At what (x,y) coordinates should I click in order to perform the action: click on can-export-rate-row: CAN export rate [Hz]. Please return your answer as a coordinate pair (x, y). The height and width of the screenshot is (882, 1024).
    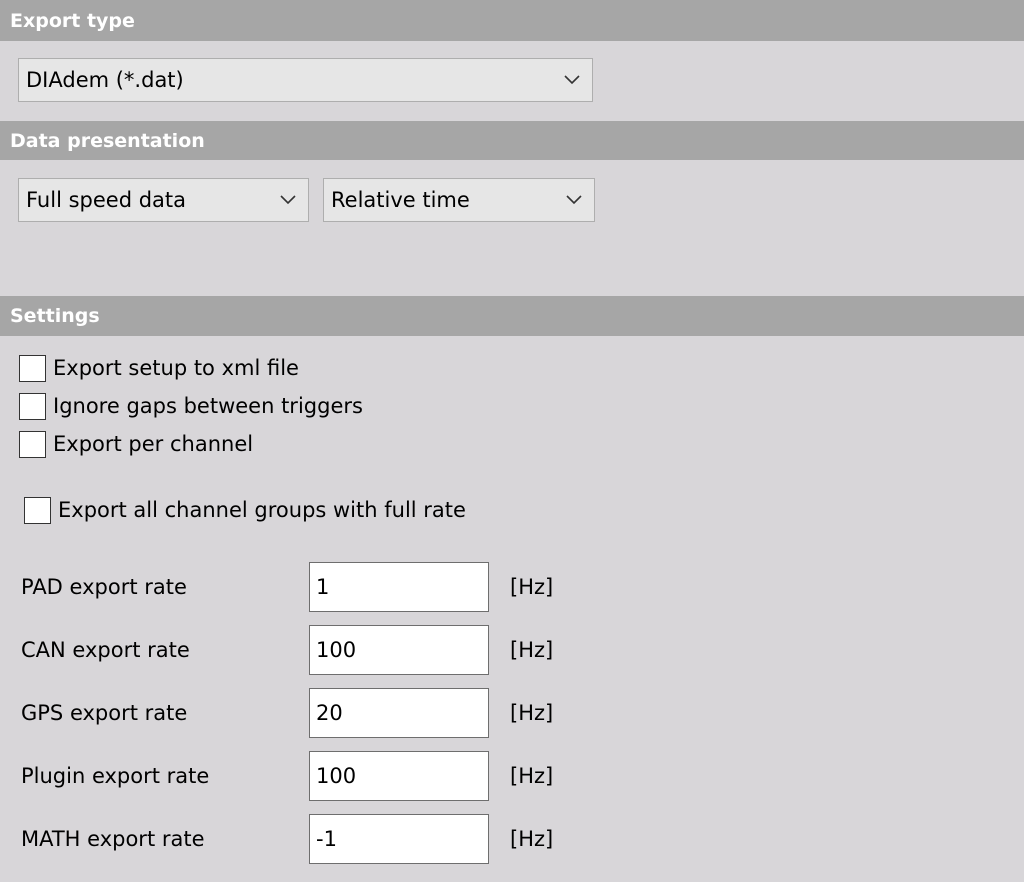
    Looking at the image, I should click on (512, 650).